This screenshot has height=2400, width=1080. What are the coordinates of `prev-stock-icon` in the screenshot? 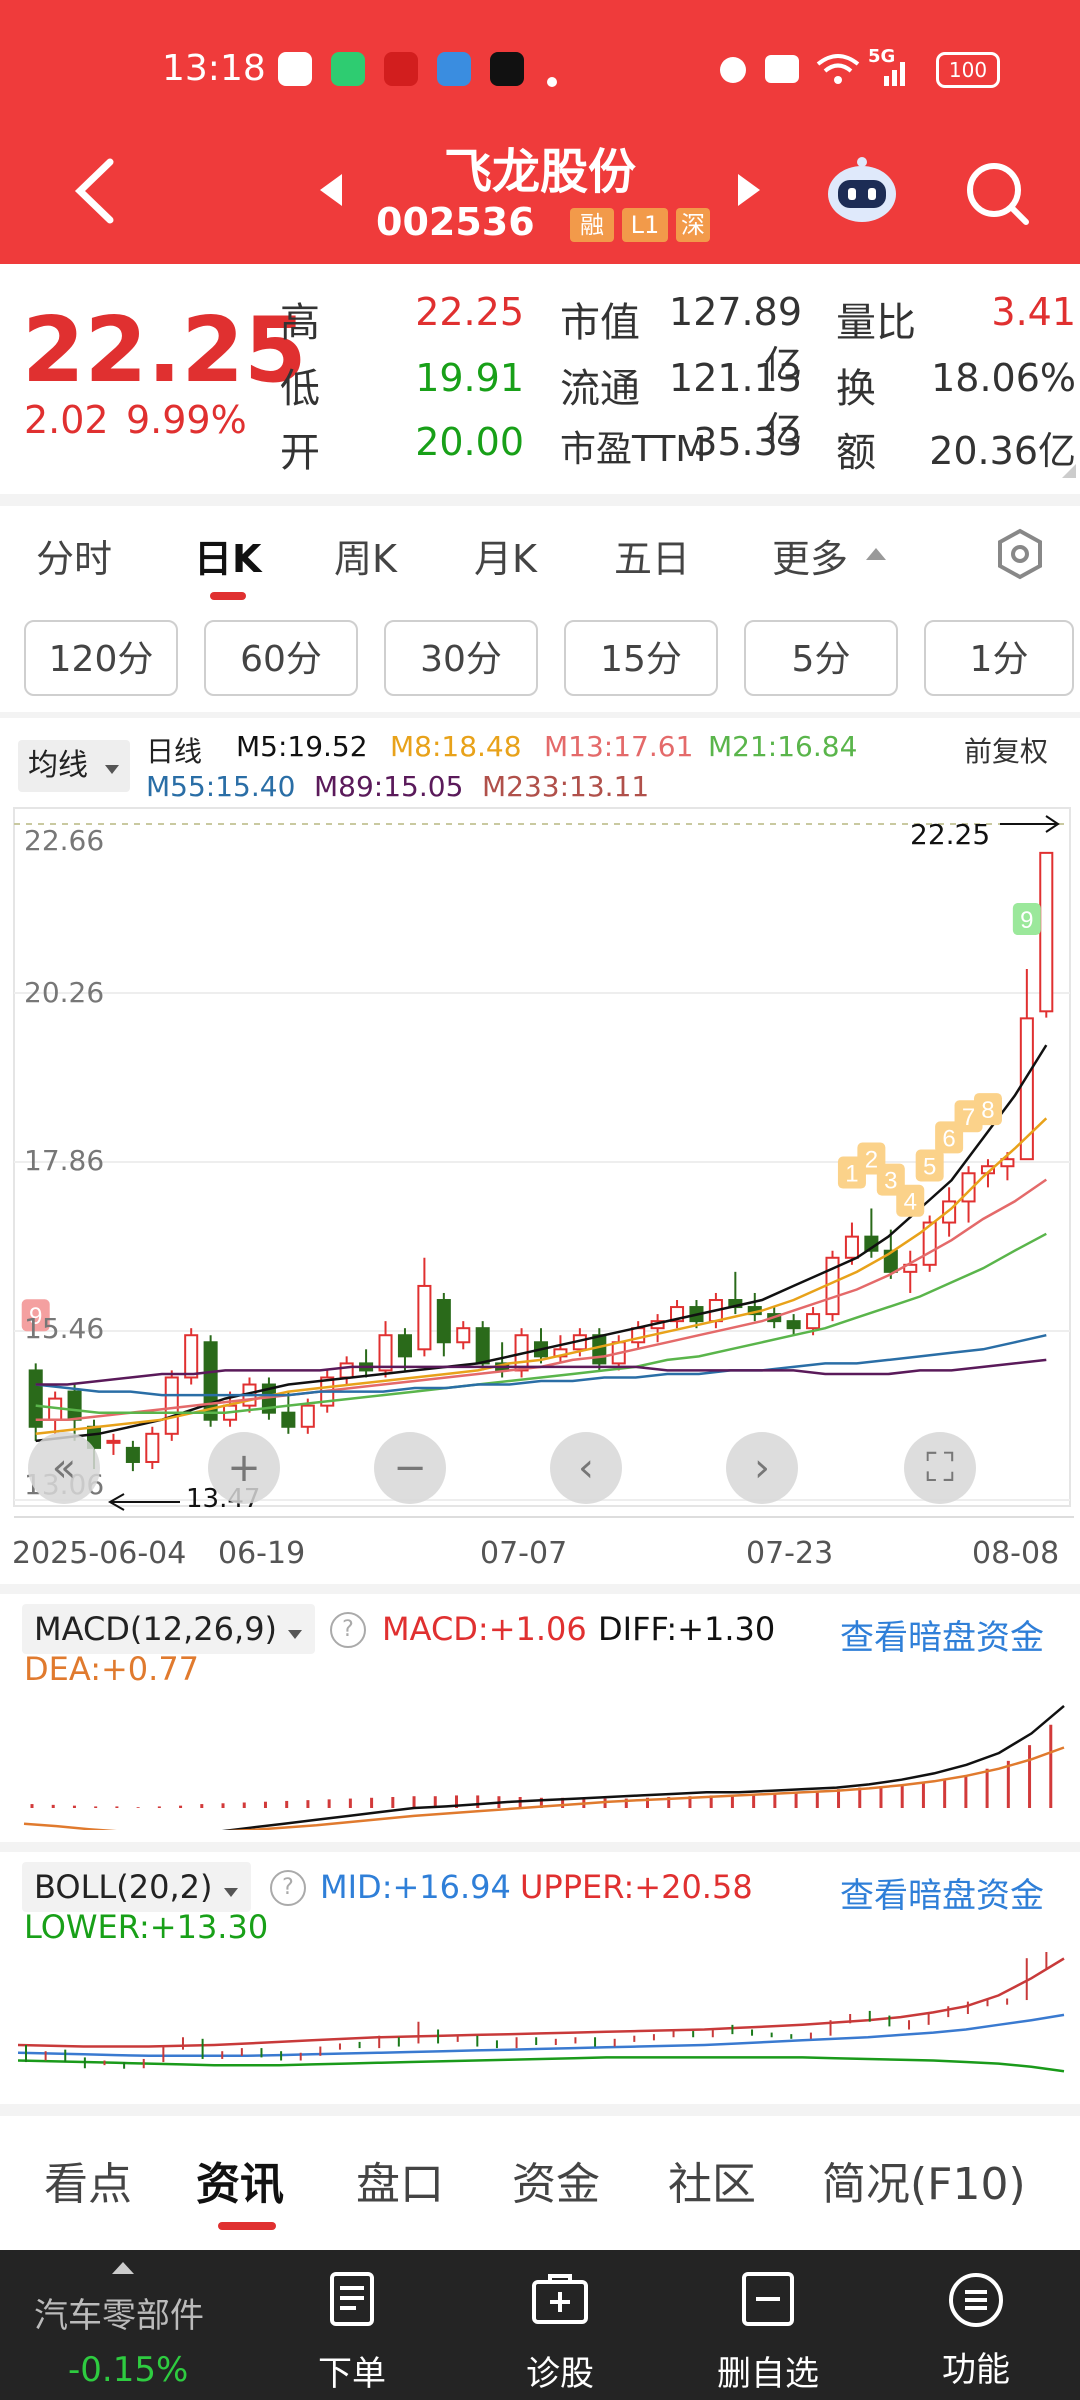 It's located at (331, 190).